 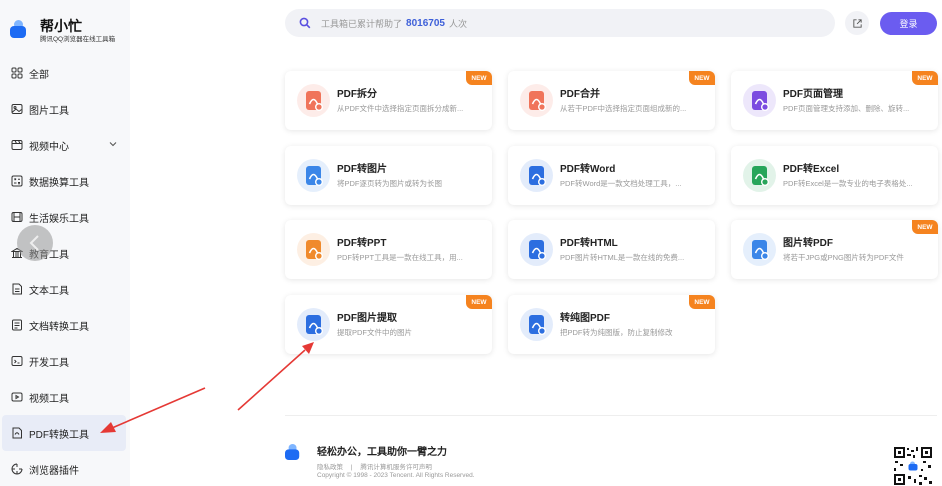 What do you see at coordinates (59, 219) in the screenshot?
I see `sidebar-item-label: 生活娱乐工具` at bounding box center [59, 219].